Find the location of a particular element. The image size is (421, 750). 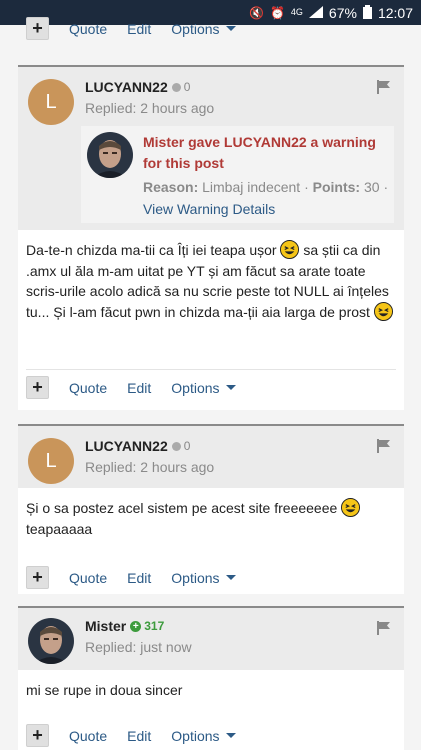

view-warning-link: View Warning Details is located at coordinates (266, 209).